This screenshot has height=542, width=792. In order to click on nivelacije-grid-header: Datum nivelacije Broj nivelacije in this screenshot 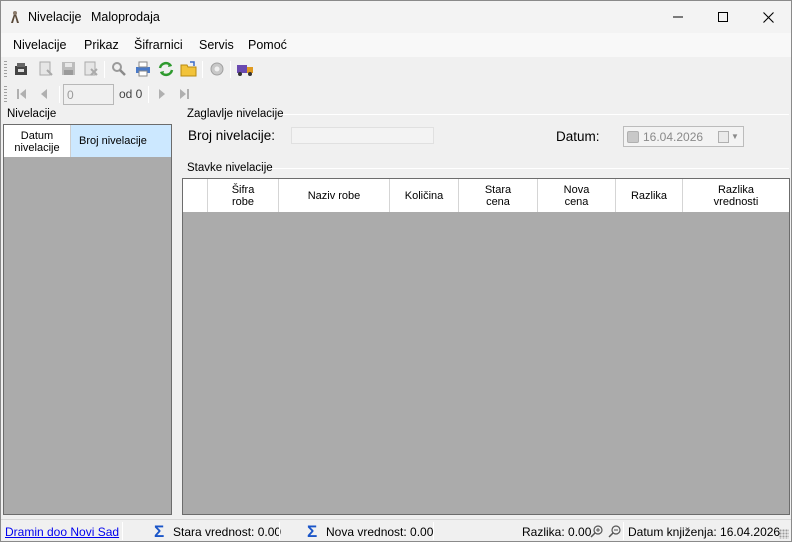, I will do `click(87, 141)`.